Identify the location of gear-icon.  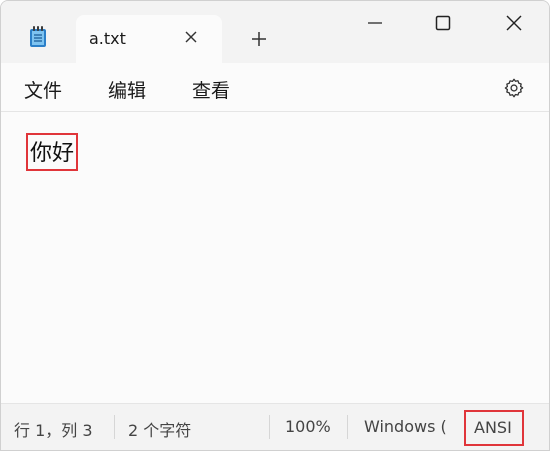
(514, 88).